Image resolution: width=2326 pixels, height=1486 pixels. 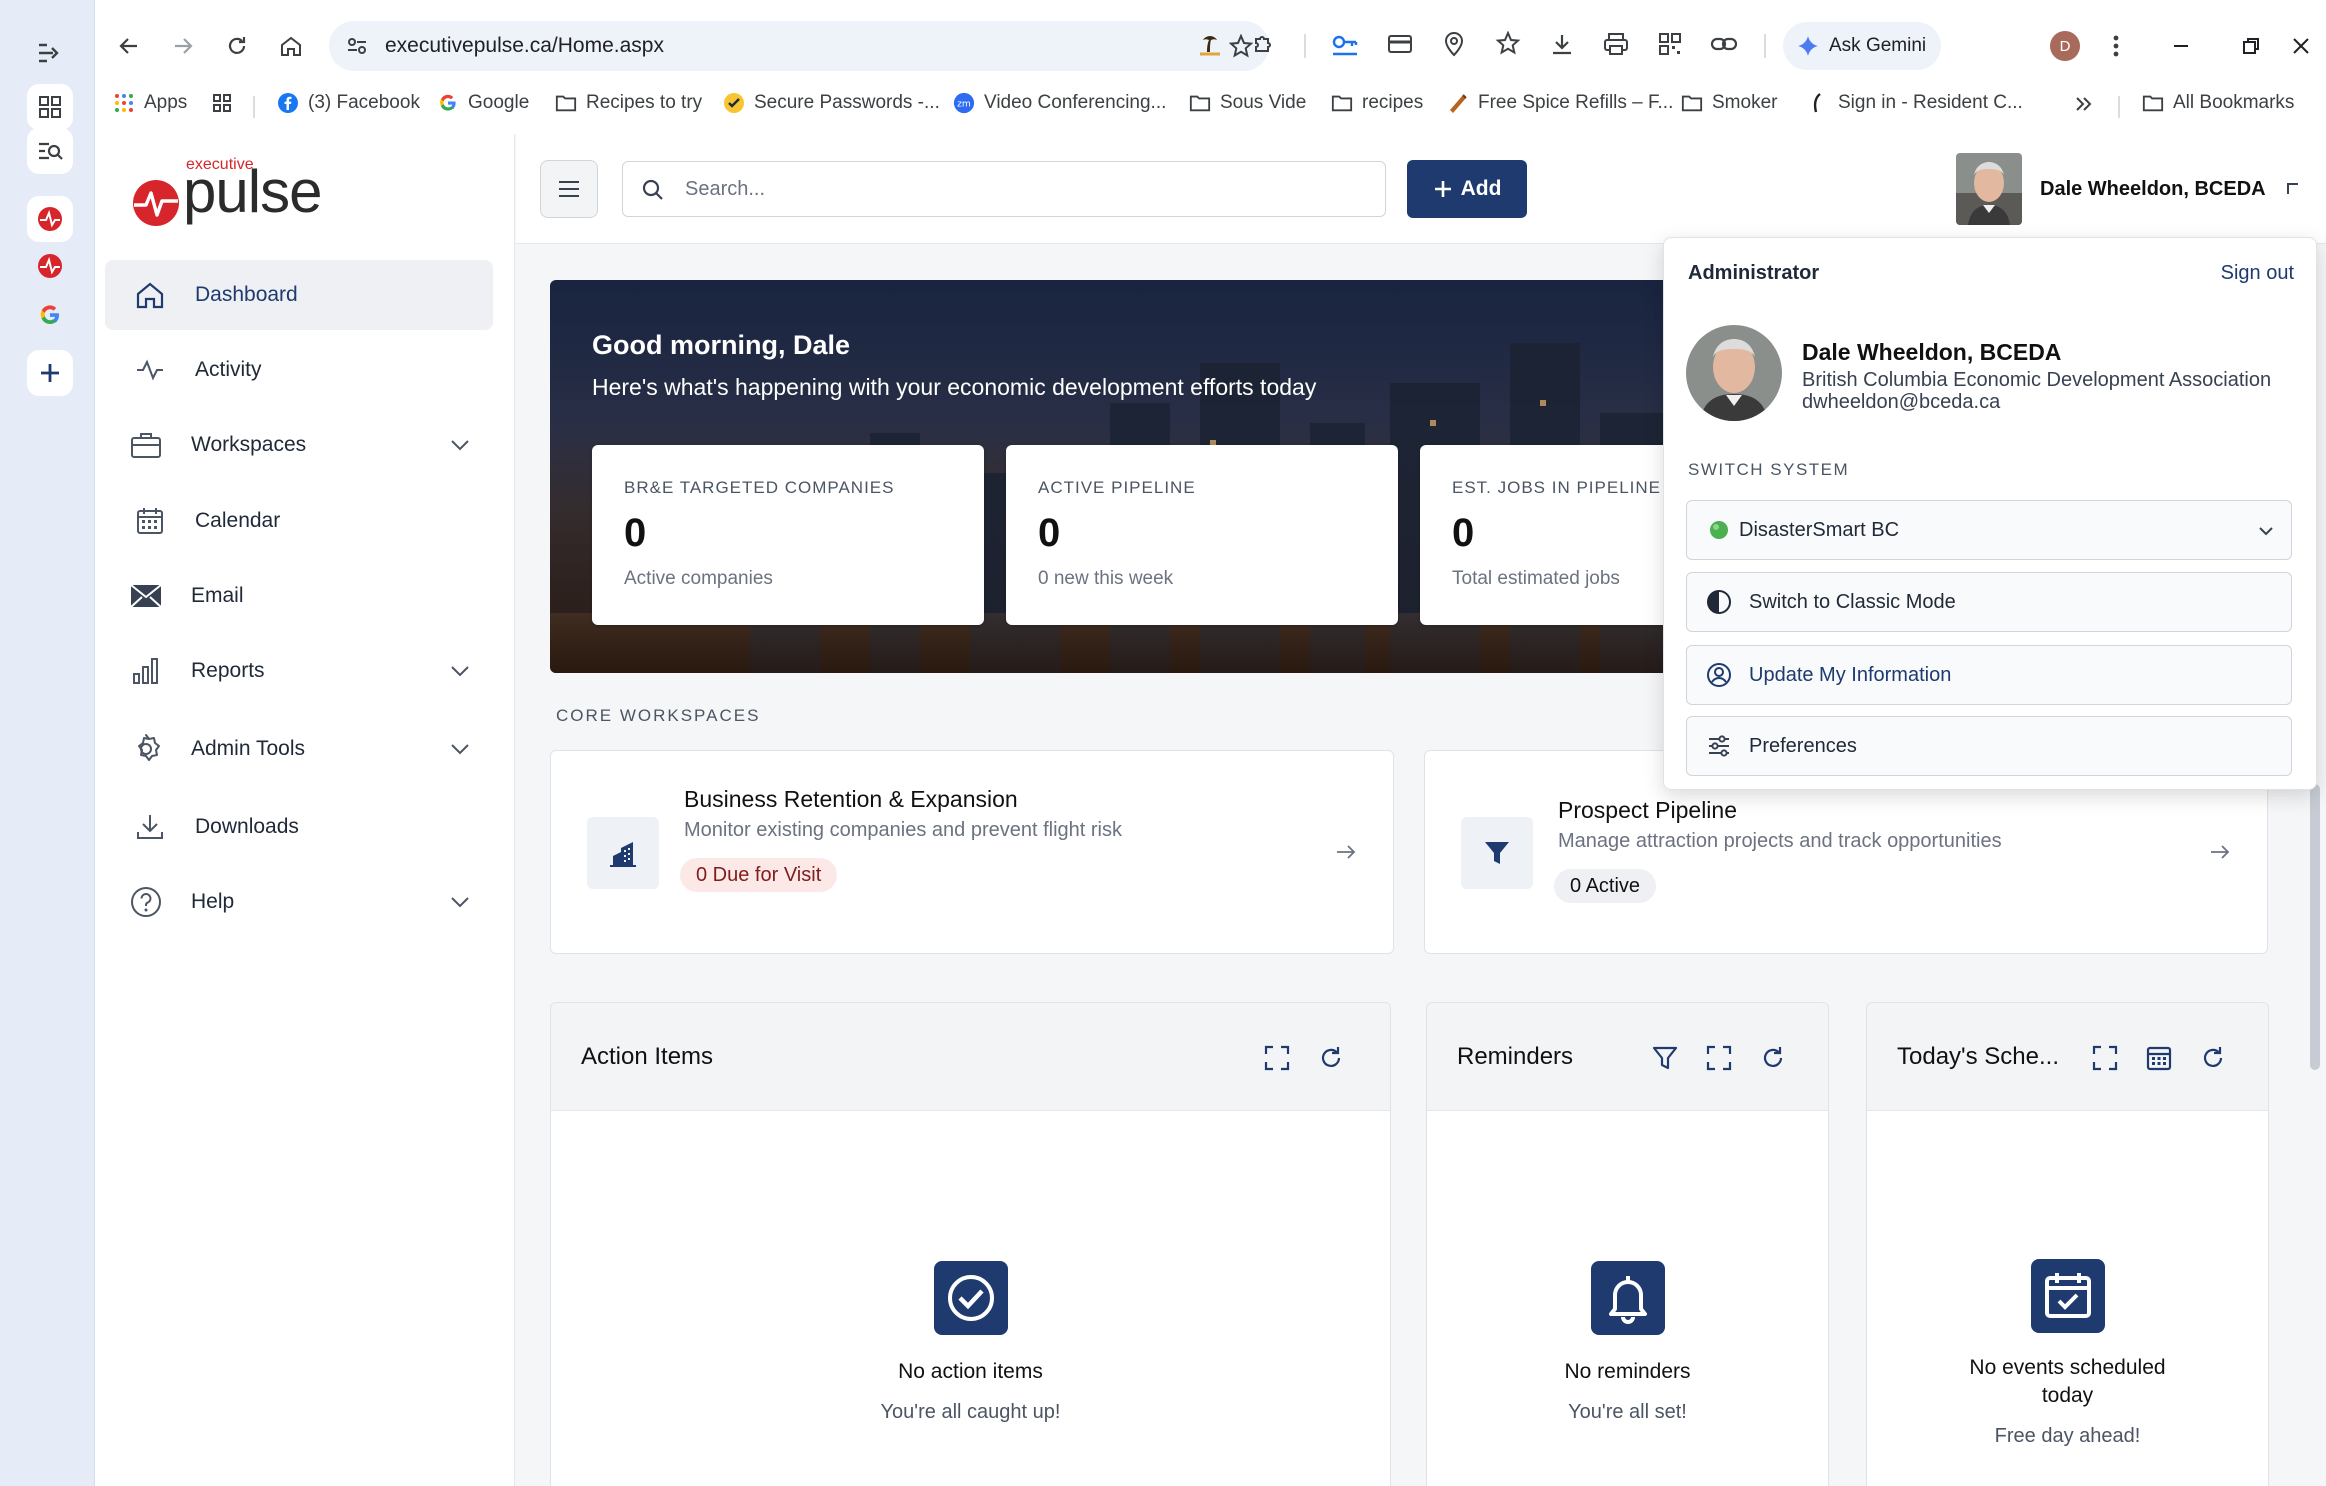 I want to click on switch-system-label: SWITCH SYSTEM, so click(x=1769, y=469).